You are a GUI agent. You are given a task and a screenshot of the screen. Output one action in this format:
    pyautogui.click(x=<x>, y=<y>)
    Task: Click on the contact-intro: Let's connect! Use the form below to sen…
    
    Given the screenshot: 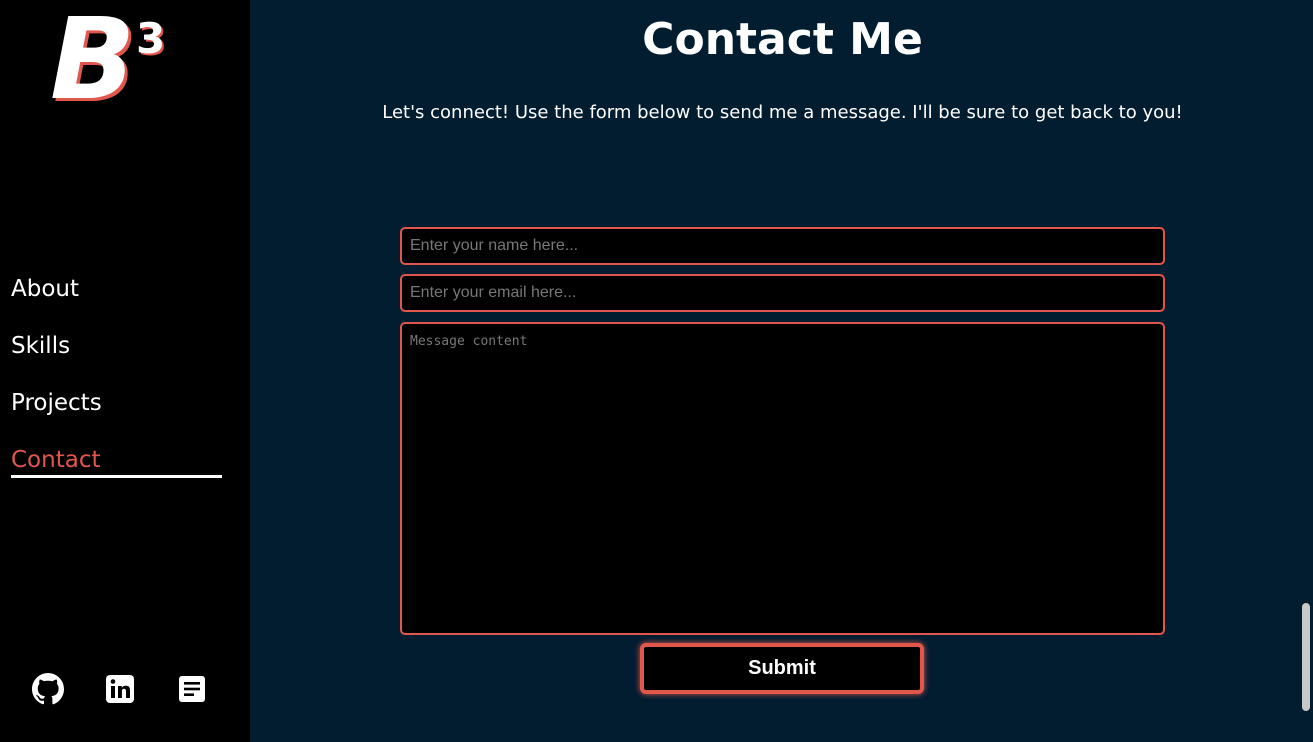 What is the action you would take?
    pyautogui.click(x=782, y=112)
    